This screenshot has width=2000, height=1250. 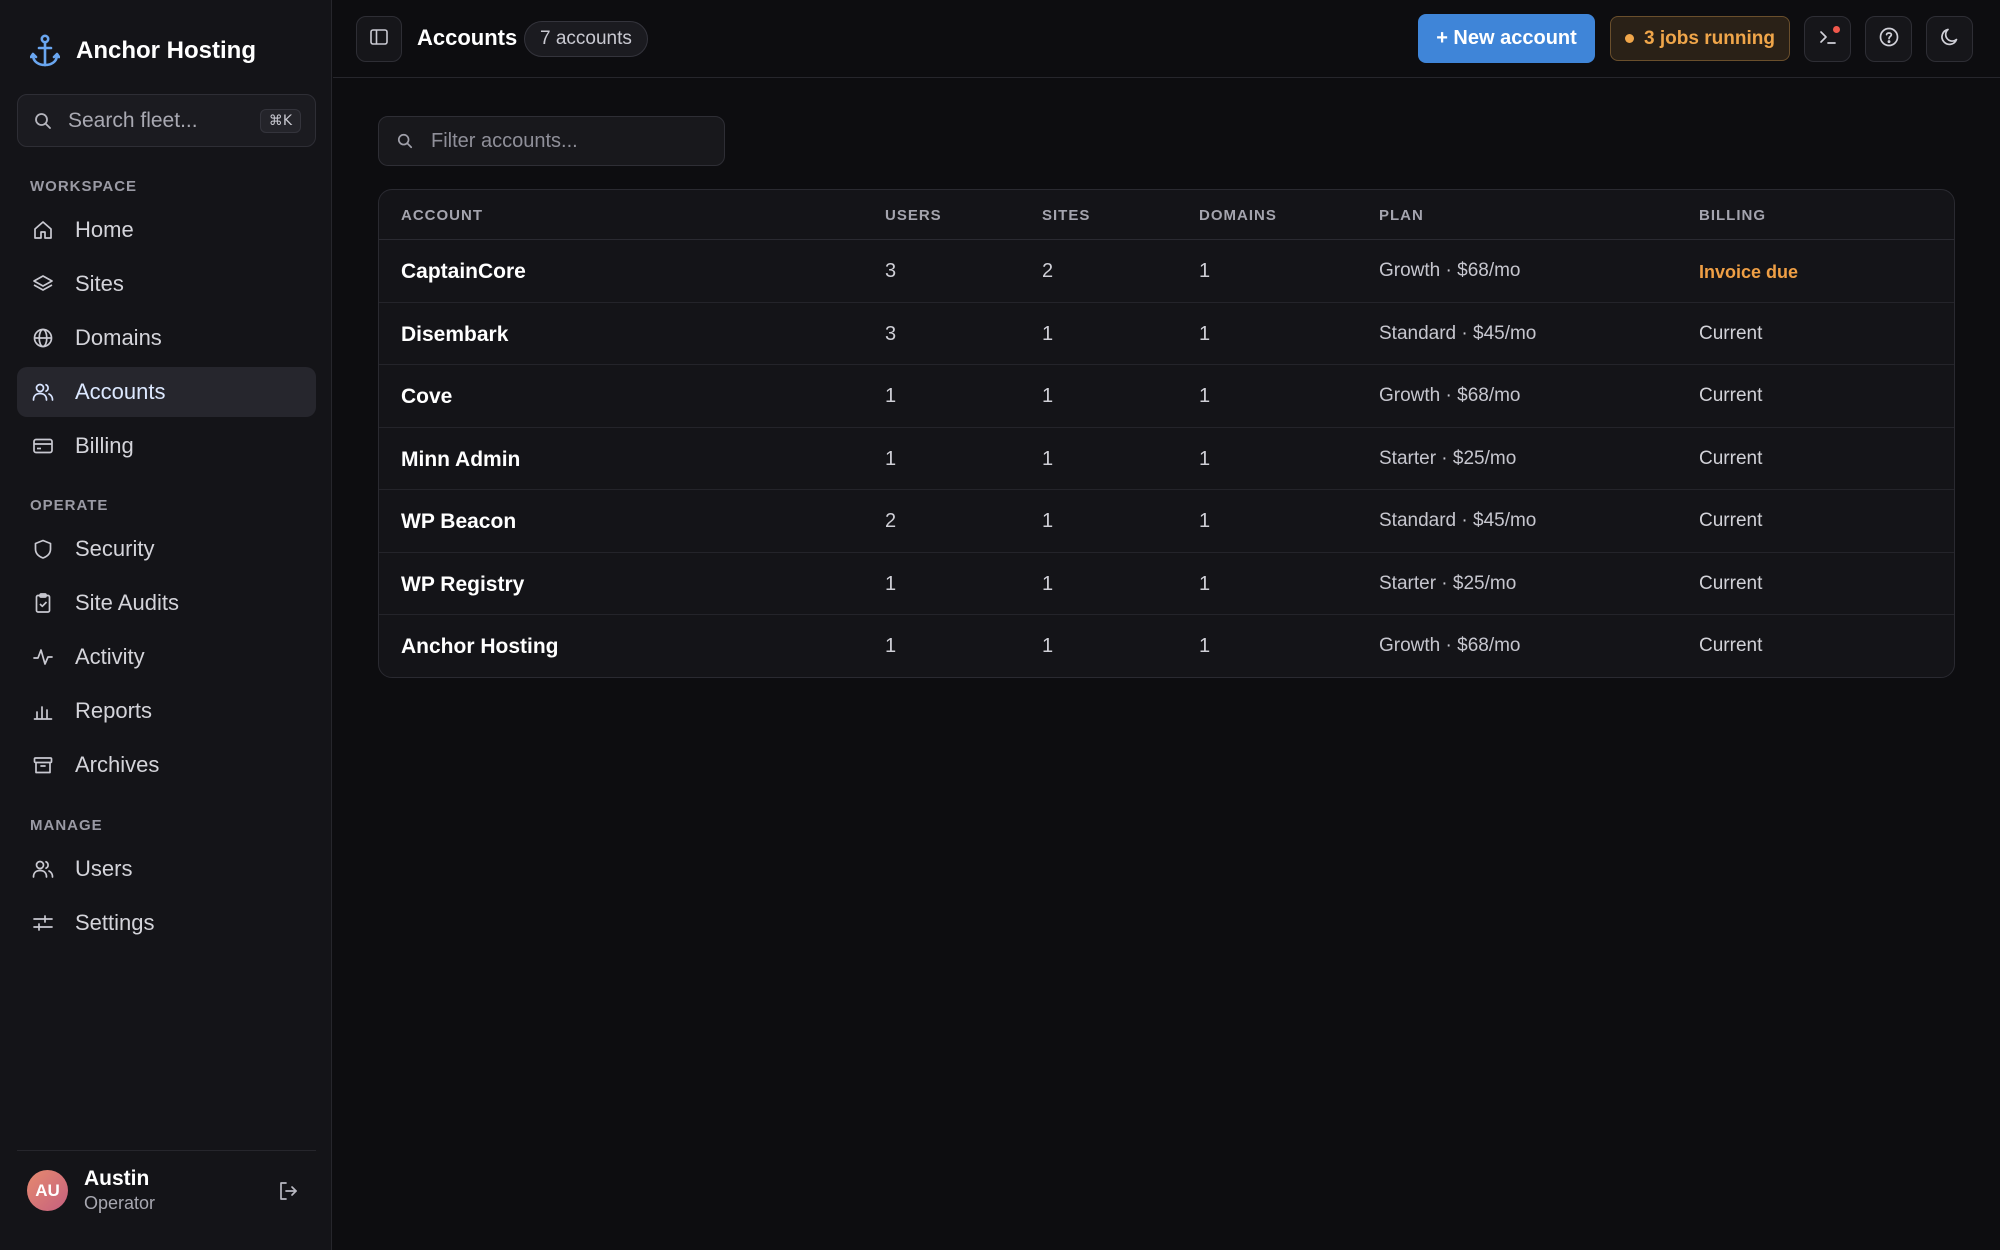 What do you see at coordinates (166, 284) in the screenshot?
I see `sidebar-item-sites: Sites` at bounding box center [166, 284].